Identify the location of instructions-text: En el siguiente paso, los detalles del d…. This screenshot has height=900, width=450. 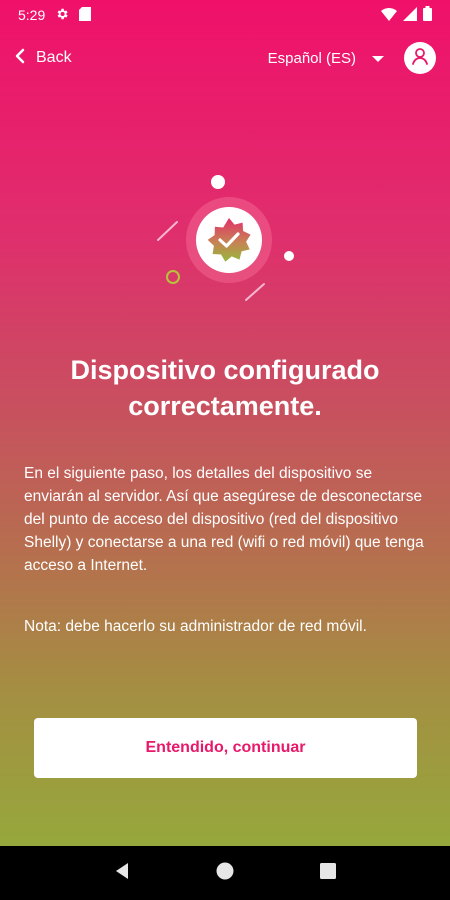
(224, 519).